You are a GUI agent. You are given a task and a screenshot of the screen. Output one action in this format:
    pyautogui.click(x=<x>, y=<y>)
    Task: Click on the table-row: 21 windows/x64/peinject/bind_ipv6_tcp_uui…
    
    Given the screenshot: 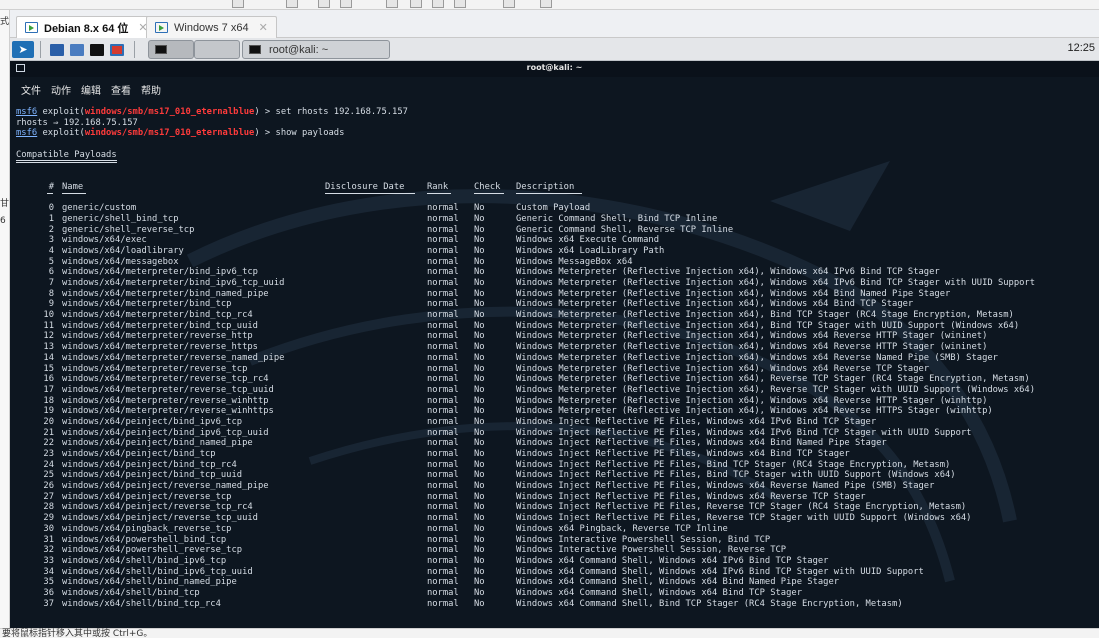 What is the action you would take?
    pyautogui.click(x=556, y=433)
    